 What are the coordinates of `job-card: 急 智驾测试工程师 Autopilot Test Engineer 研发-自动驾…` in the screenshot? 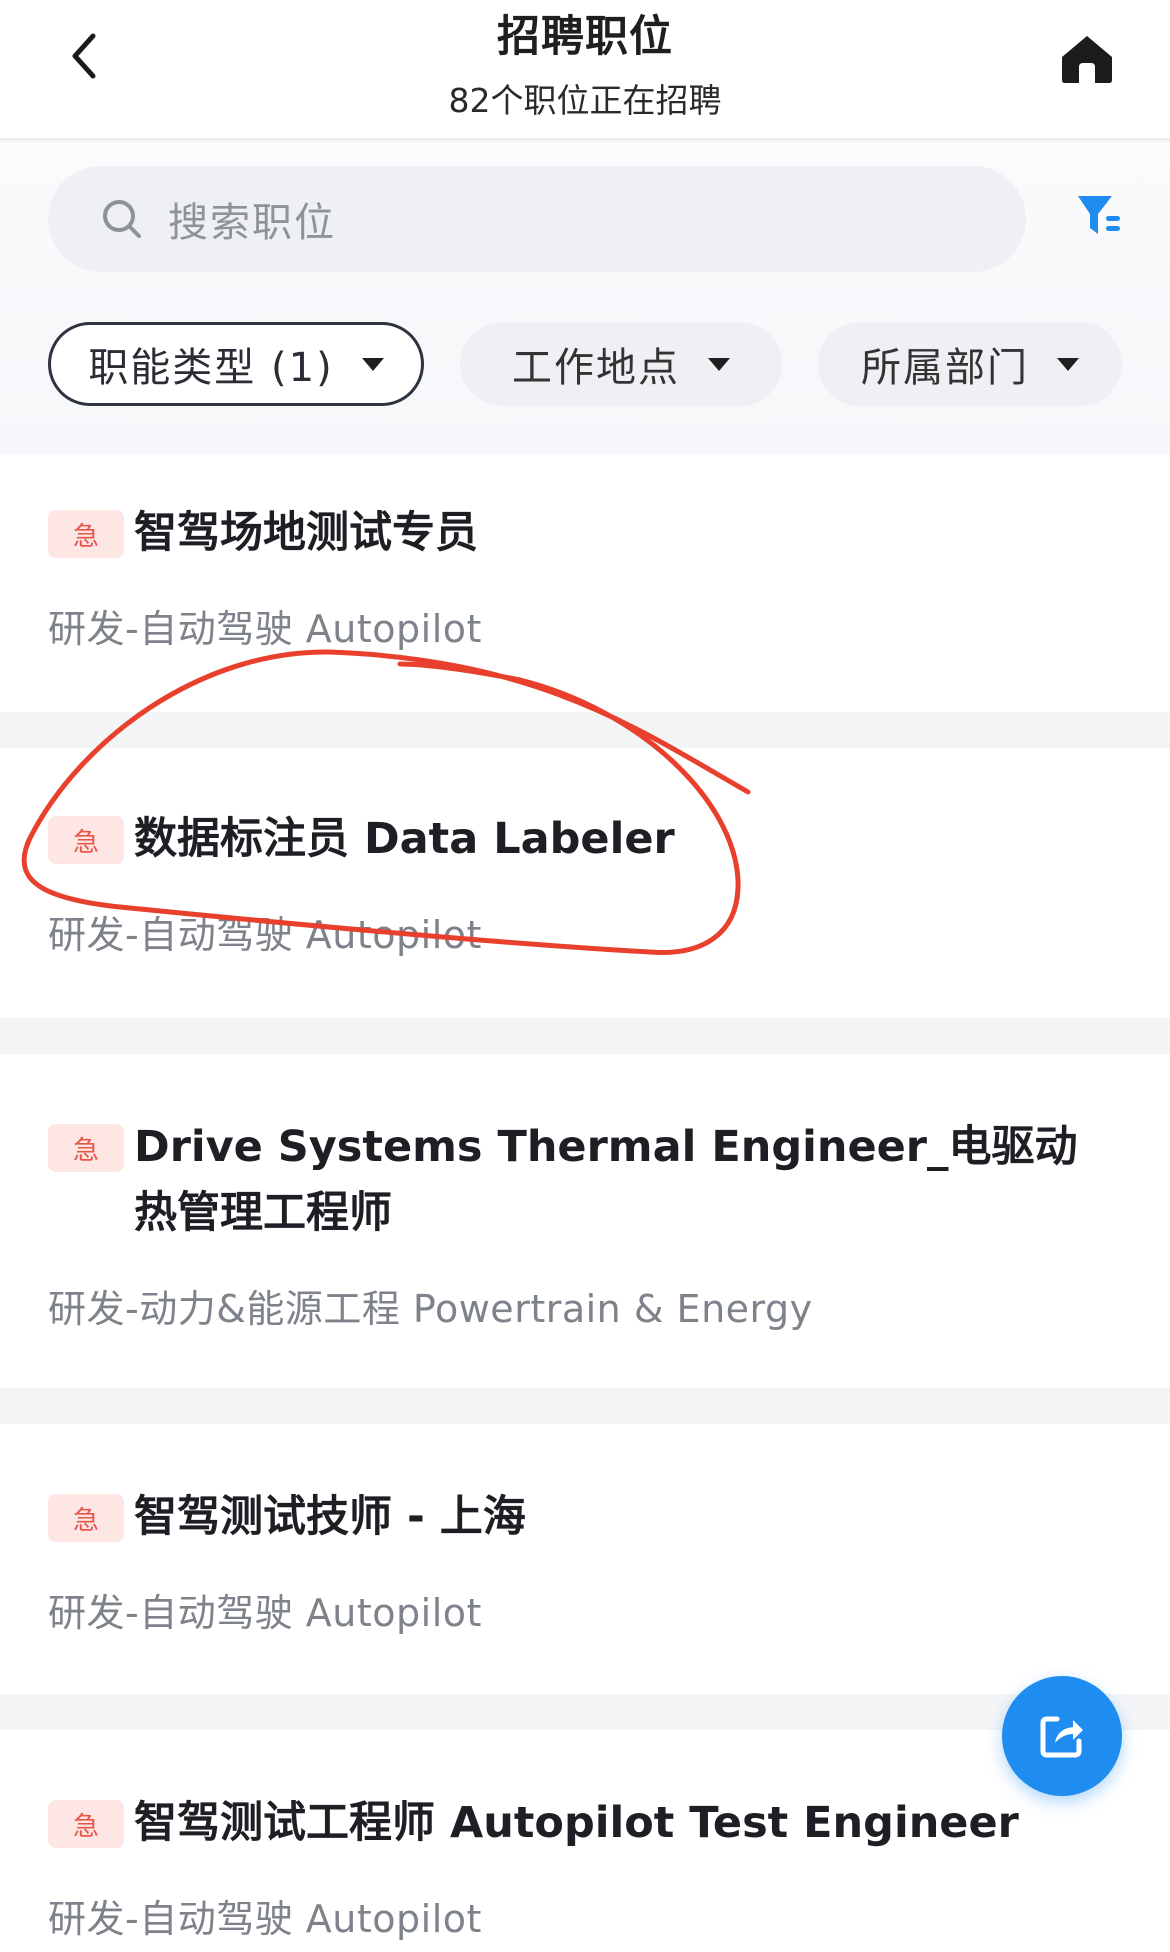 It's located at (585, 1841).